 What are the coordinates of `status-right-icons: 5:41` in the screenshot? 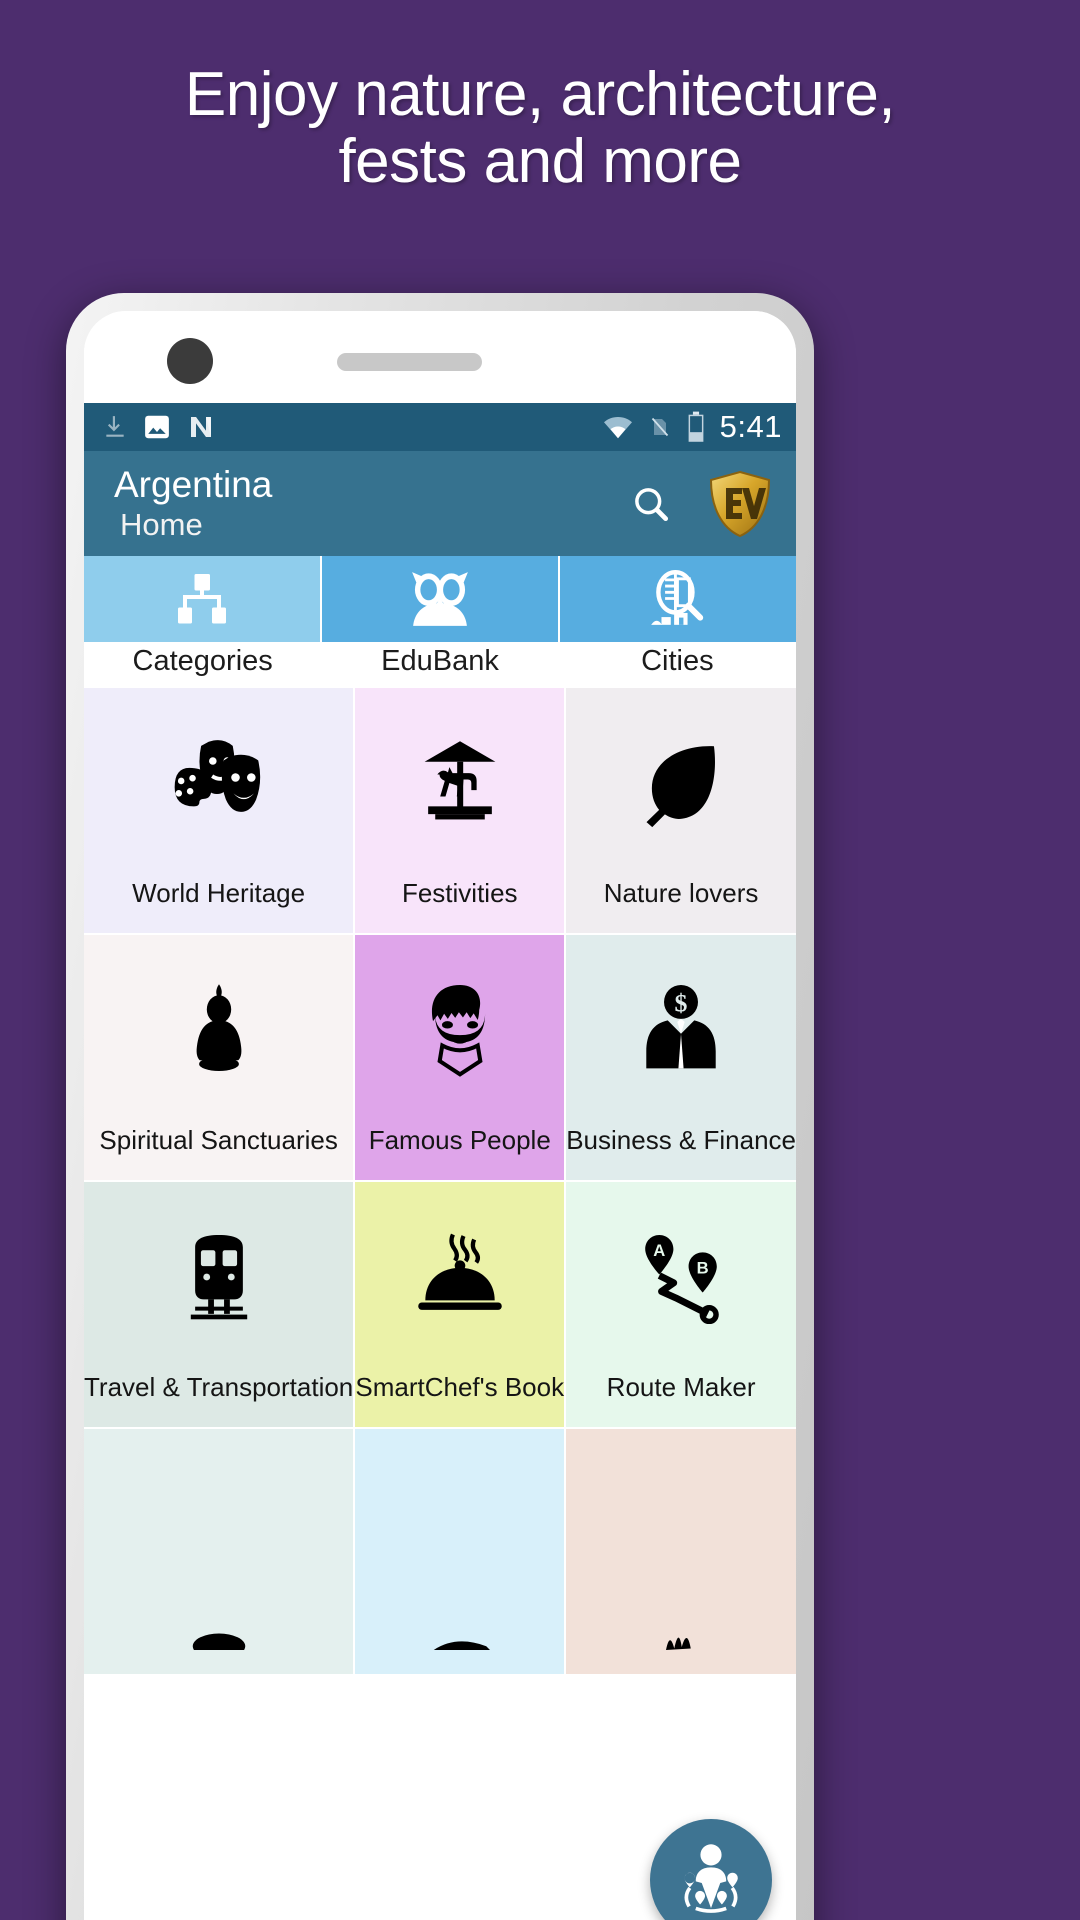 It's located at (692, 427).